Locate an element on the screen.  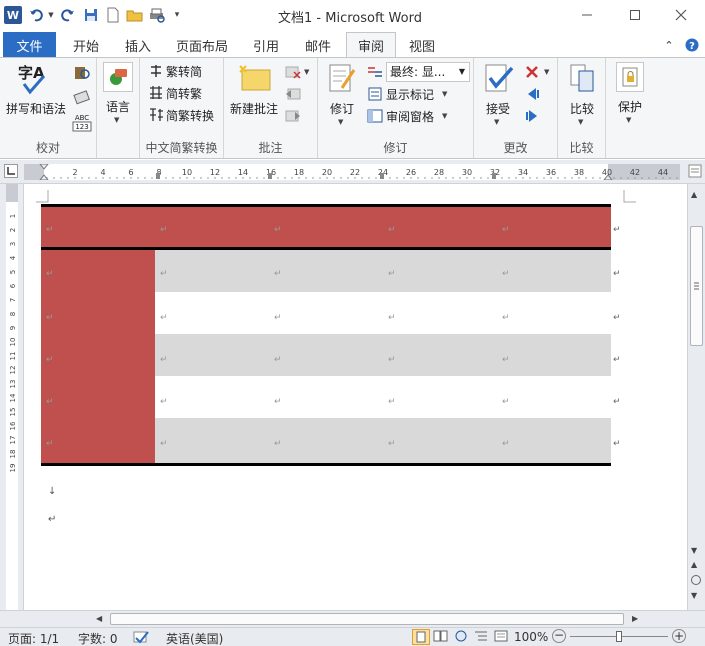
tab-file: 文件 is located at coordinates (29, 45).